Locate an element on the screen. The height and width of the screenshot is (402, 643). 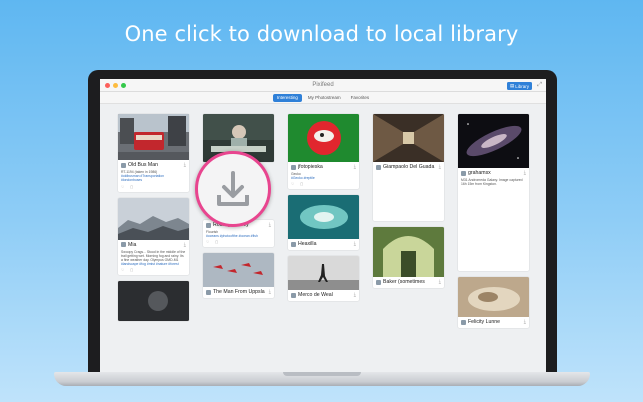
download-badge is located at coordinates (233, 189).